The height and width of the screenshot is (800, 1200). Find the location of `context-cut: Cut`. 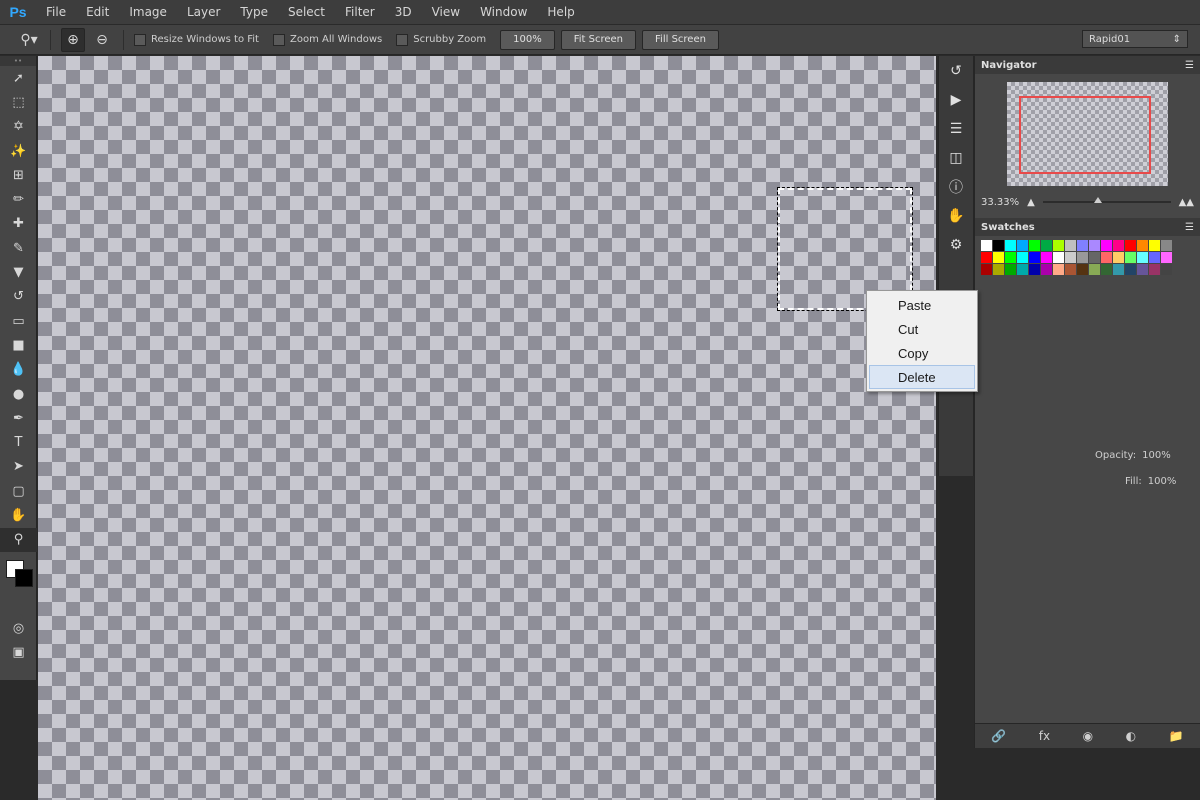

context-cut: Cut is located at coordinates (922, 329).